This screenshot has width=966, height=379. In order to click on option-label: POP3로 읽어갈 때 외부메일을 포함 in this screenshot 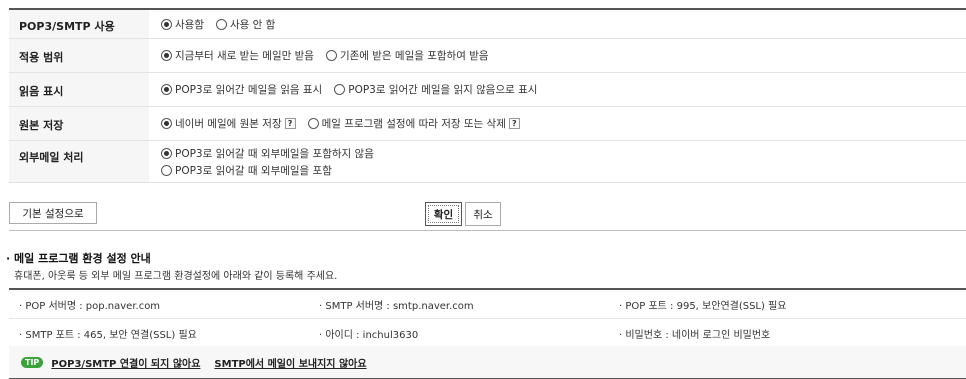, I will do `click(253, 170)`.